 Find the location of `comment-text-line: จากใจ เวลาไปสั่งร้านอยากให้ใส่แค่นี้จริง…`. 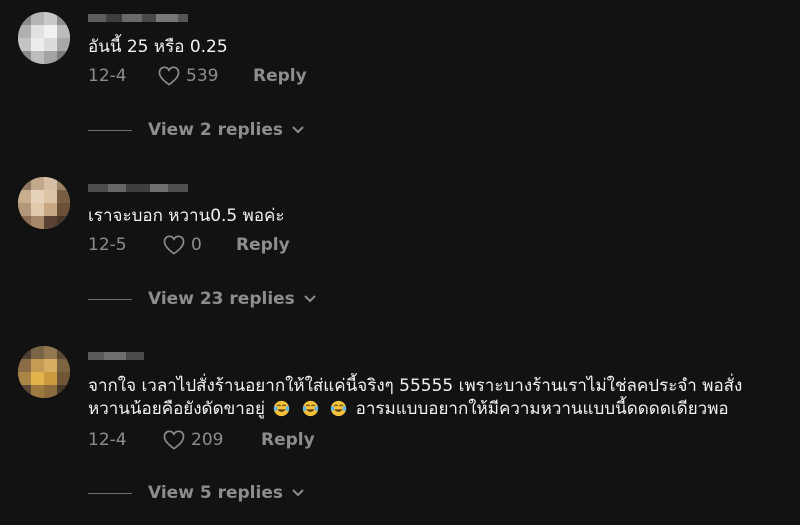

comment-text-line: จากใจ เวลาไปสั่งร้านอยากให้ใส่แค่นี้จริง… is located at coordinates (415, 386).